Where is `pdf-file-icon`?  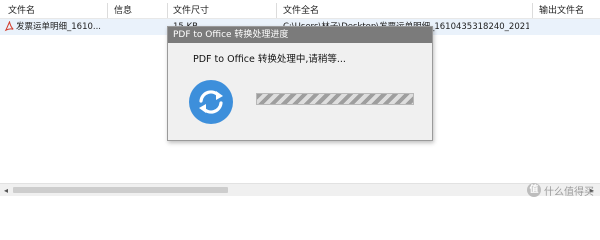 pdf-file-icon is located at coordinates (9, 26).